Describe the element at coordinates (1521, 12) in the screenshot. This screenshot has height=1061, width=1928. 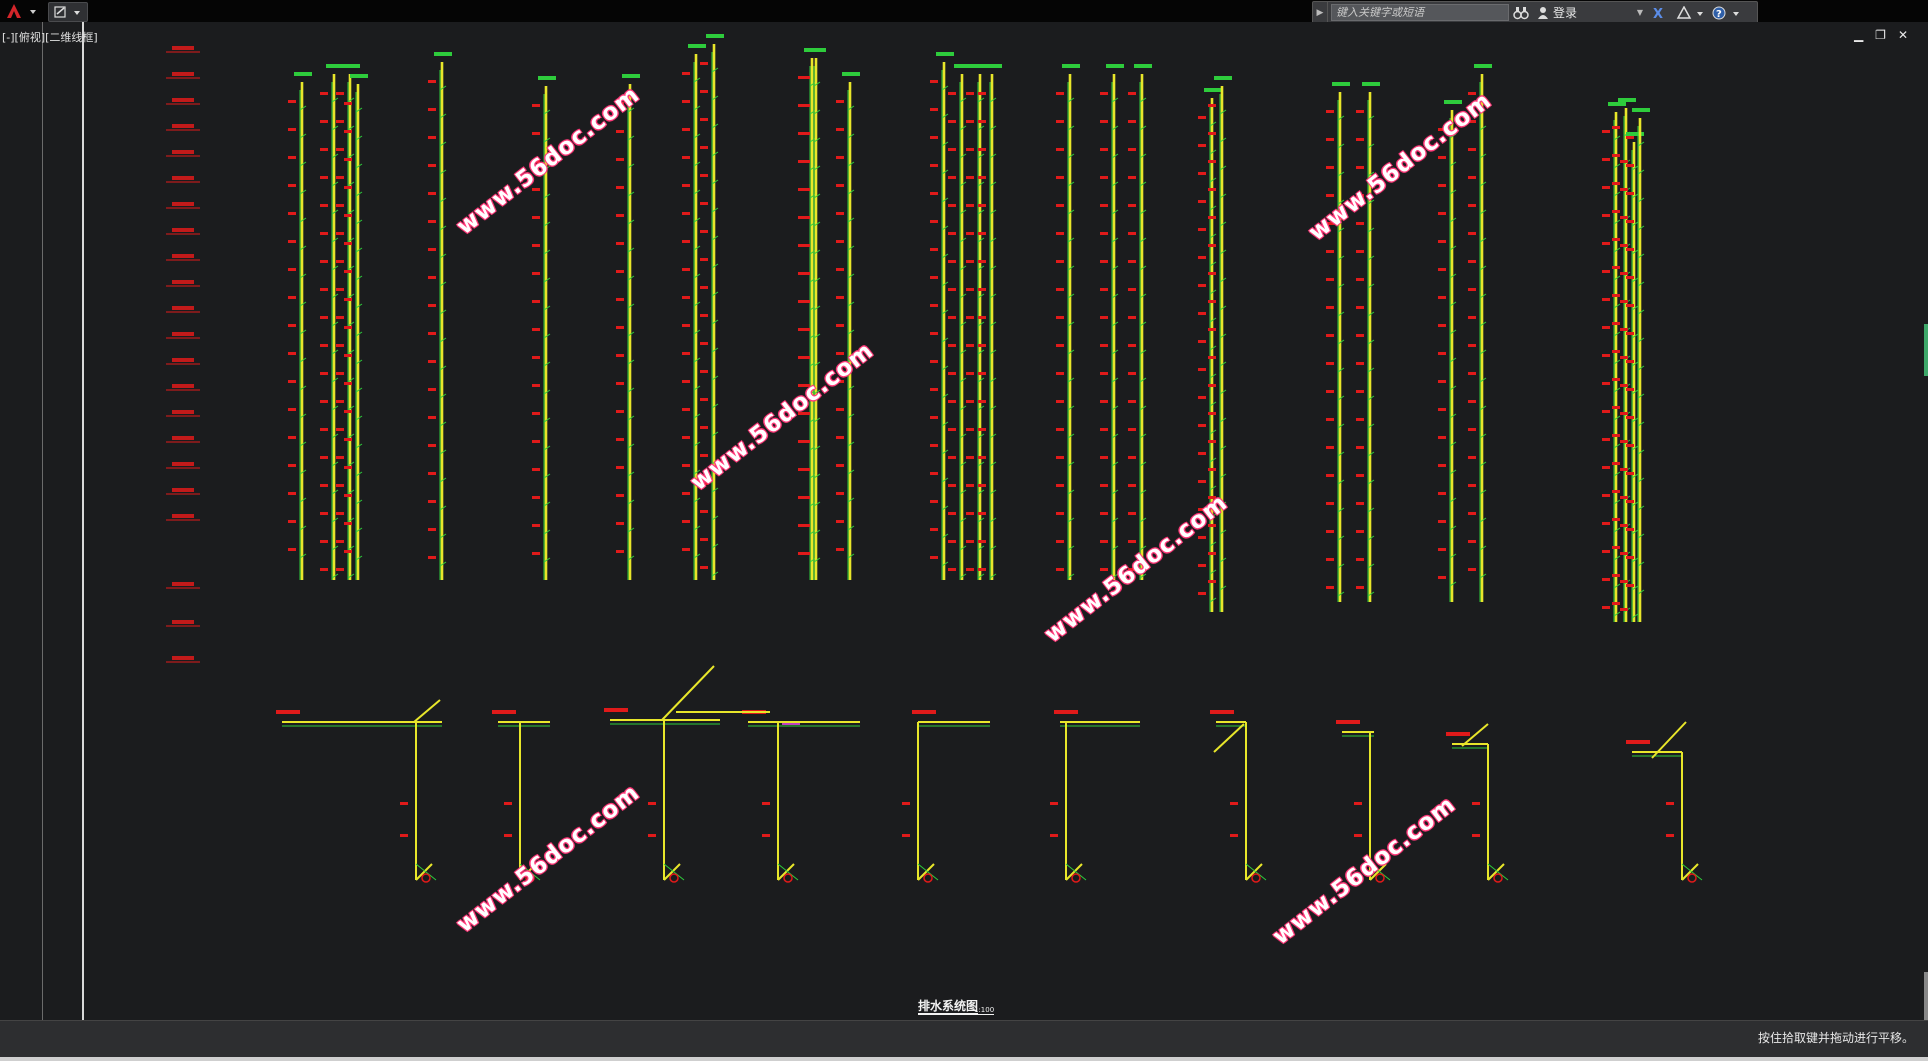
I see `binoculars-icon` at that location.